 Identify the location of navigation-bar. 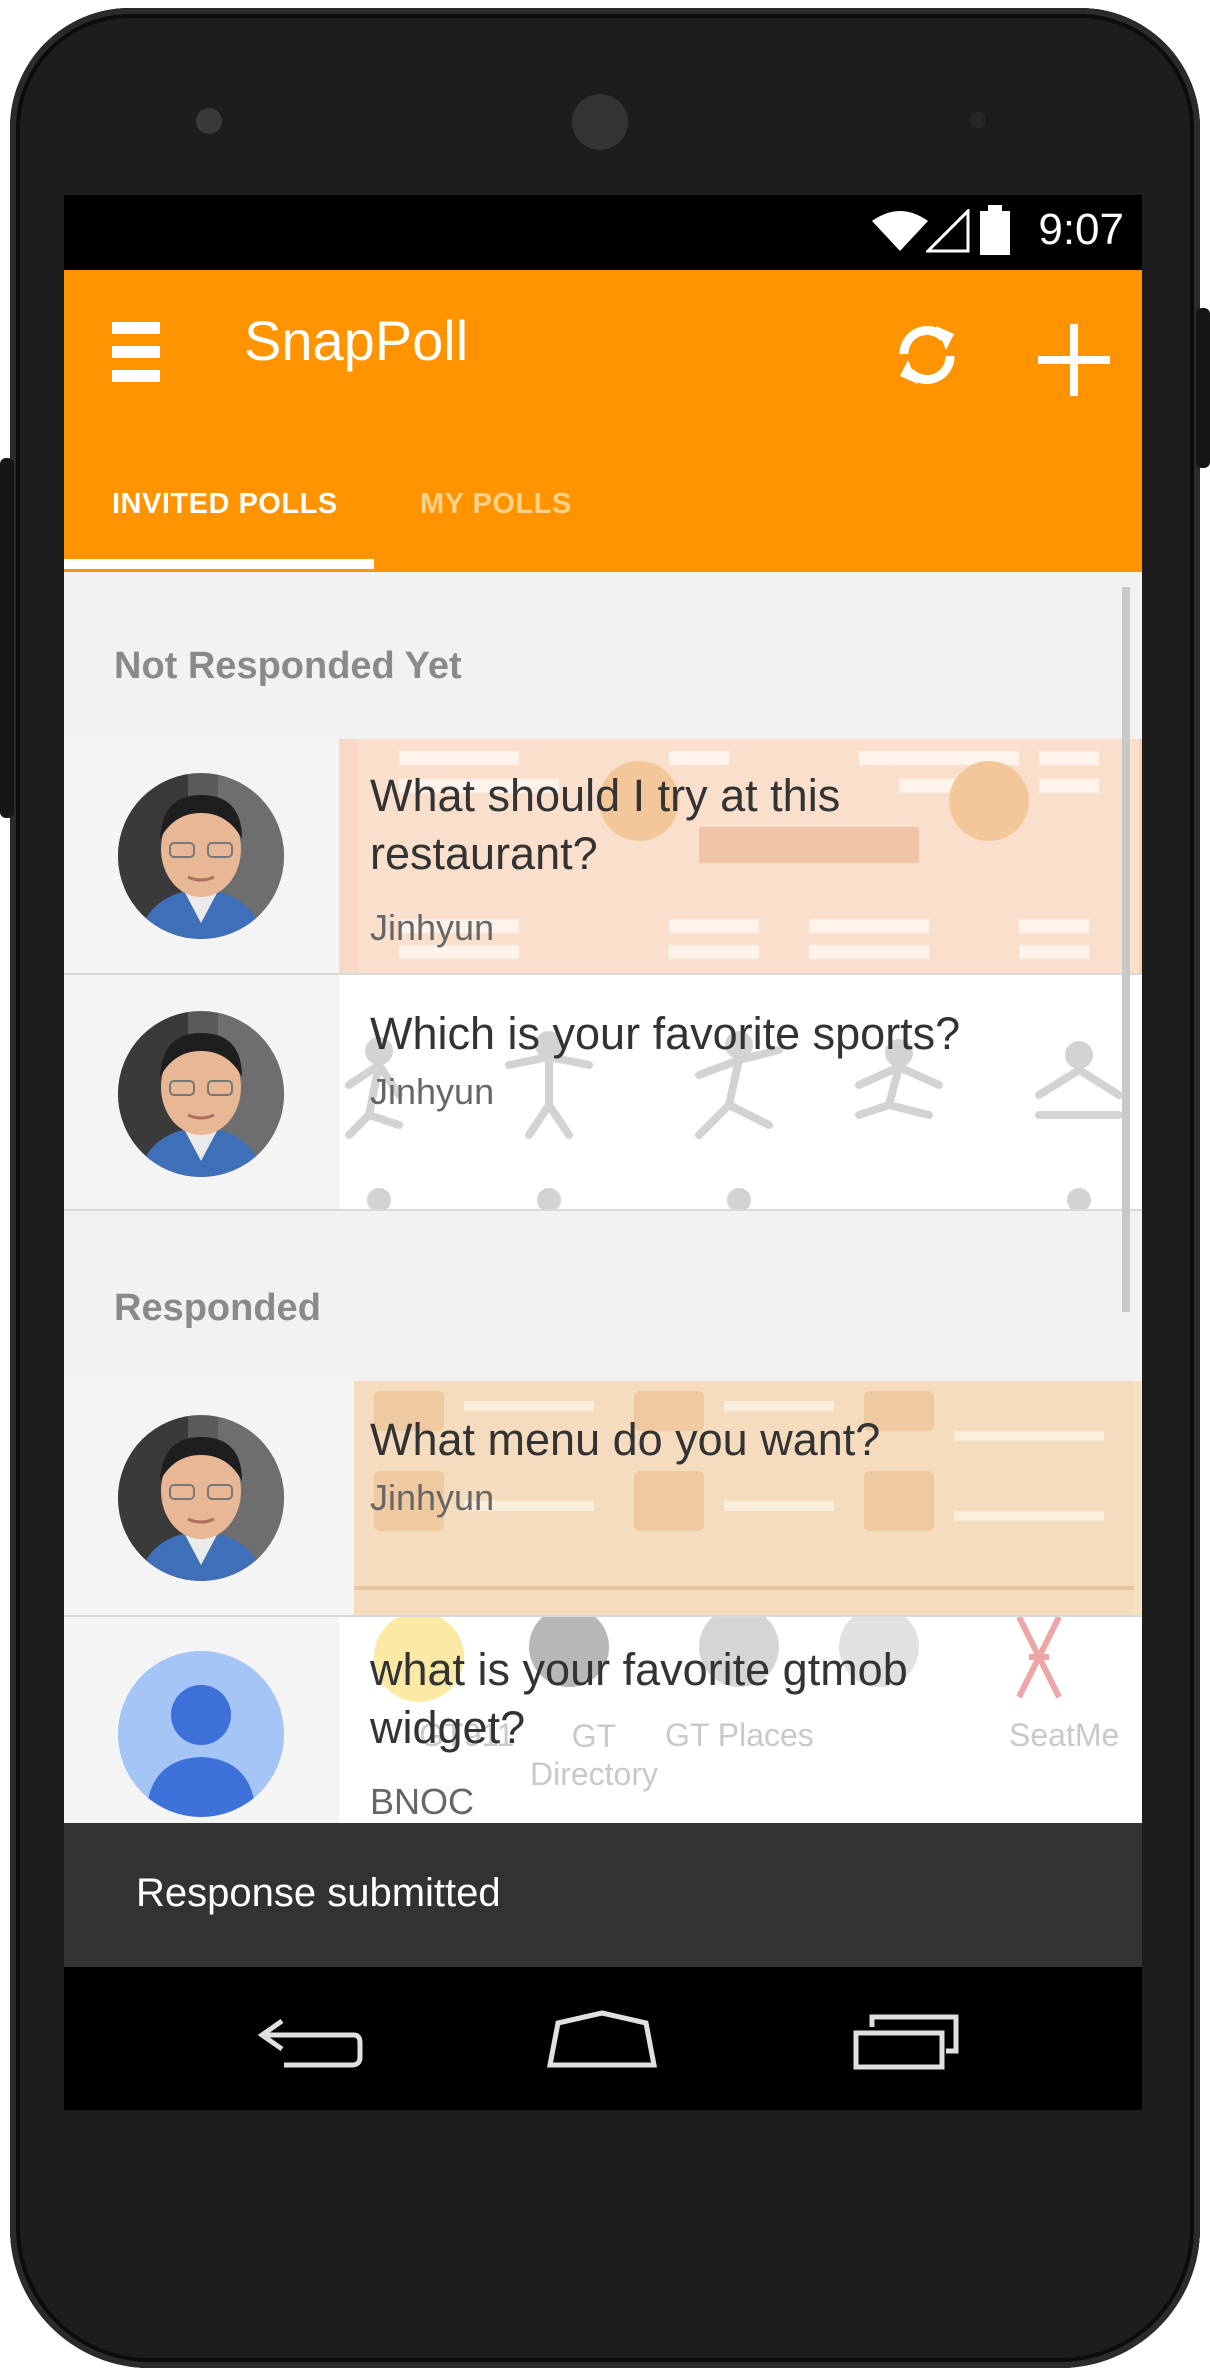
(603, 2038).